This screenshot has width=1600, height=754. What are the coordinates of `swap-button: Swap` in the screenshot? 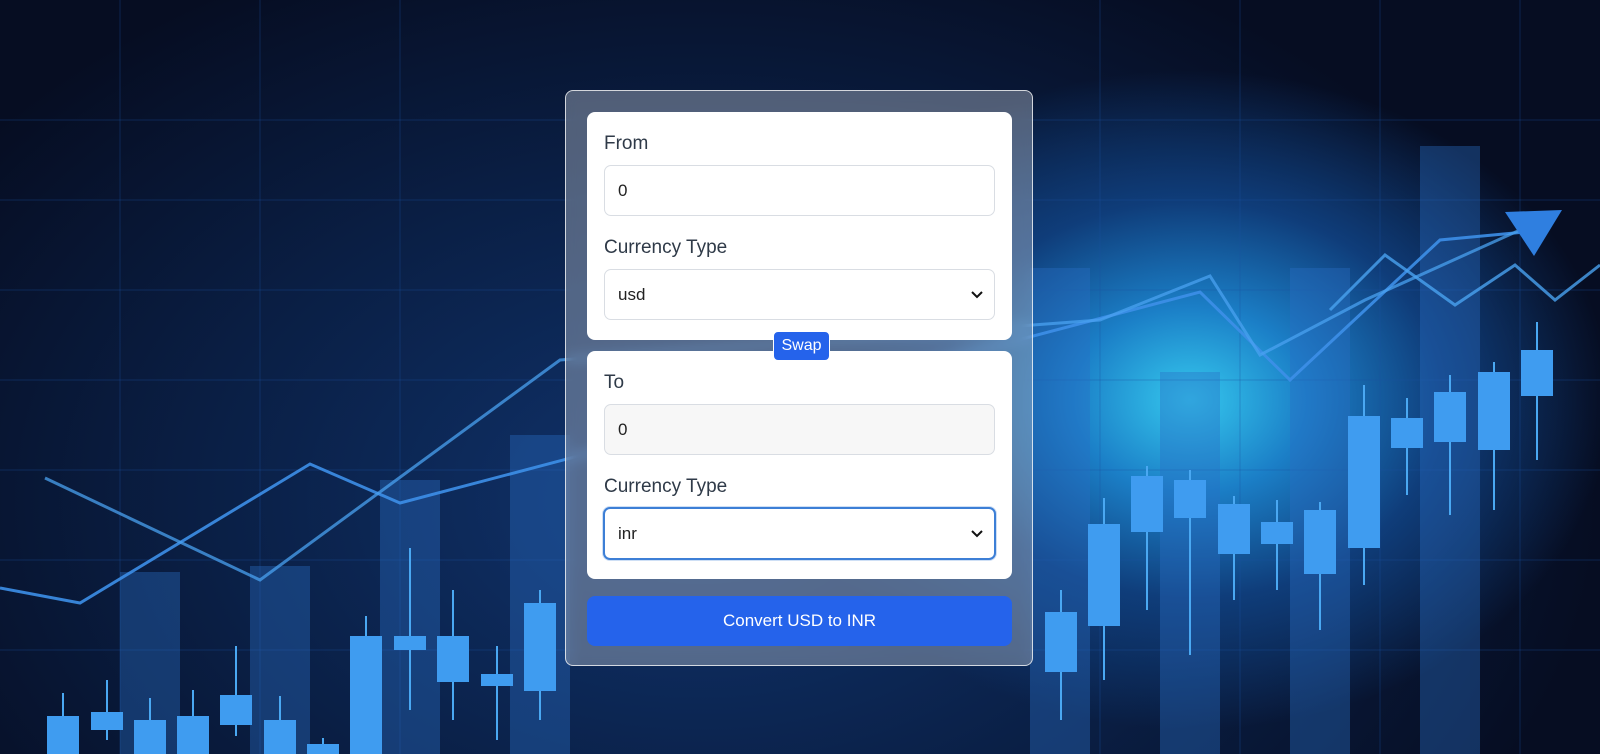 It's located at (801, 346).